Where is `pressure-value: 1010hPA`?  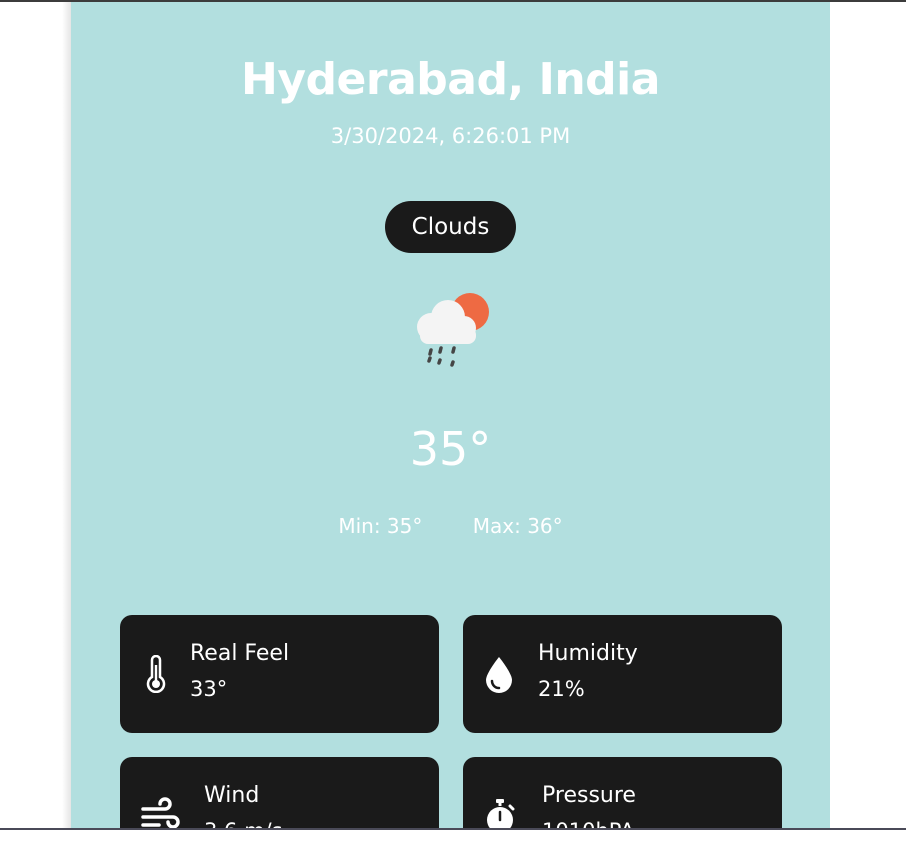
pressure-value: 1010hPA is located at coordinates (588, 823).